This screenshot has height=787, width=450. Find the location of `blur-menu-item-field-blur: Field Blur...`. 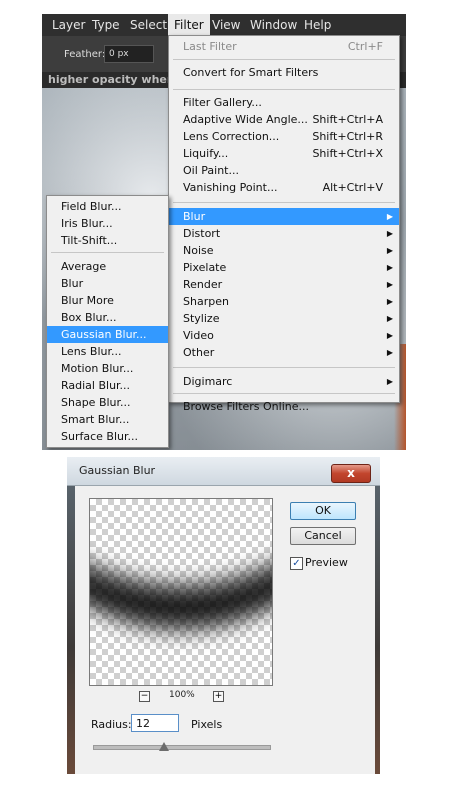

blur-menu-item-field-blur: Field Blur... is located at coordinates (107, 206).